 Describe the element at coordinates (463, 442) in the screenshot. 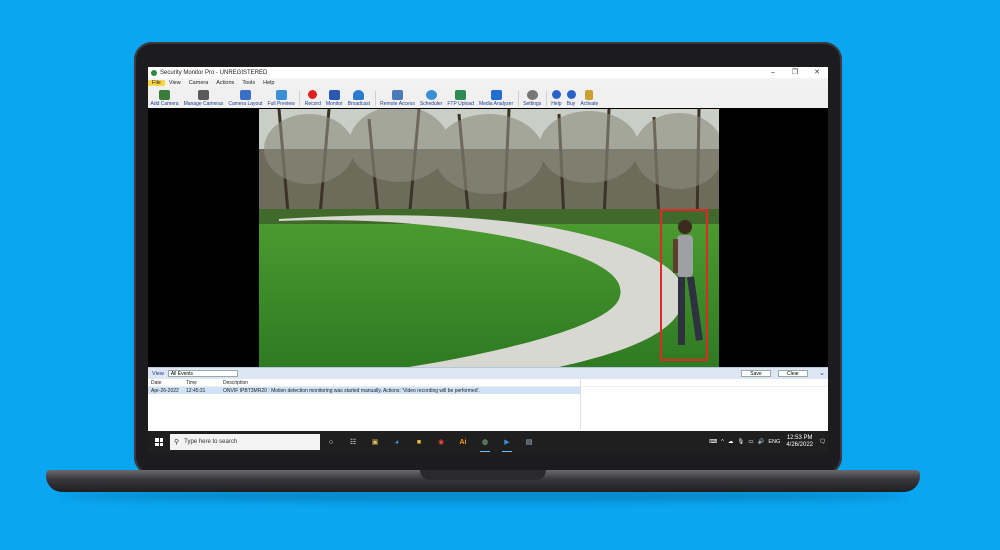

I see `illustrator-icon: Ai` at that location.